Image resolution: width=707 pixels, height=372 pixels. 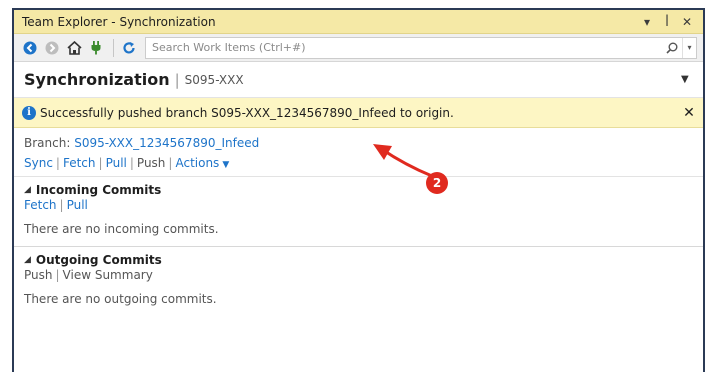 What do you see at coordinates (47, 143) in the screenshot?
I see `branch-label: Branch:` at bounding box center [47, 143].